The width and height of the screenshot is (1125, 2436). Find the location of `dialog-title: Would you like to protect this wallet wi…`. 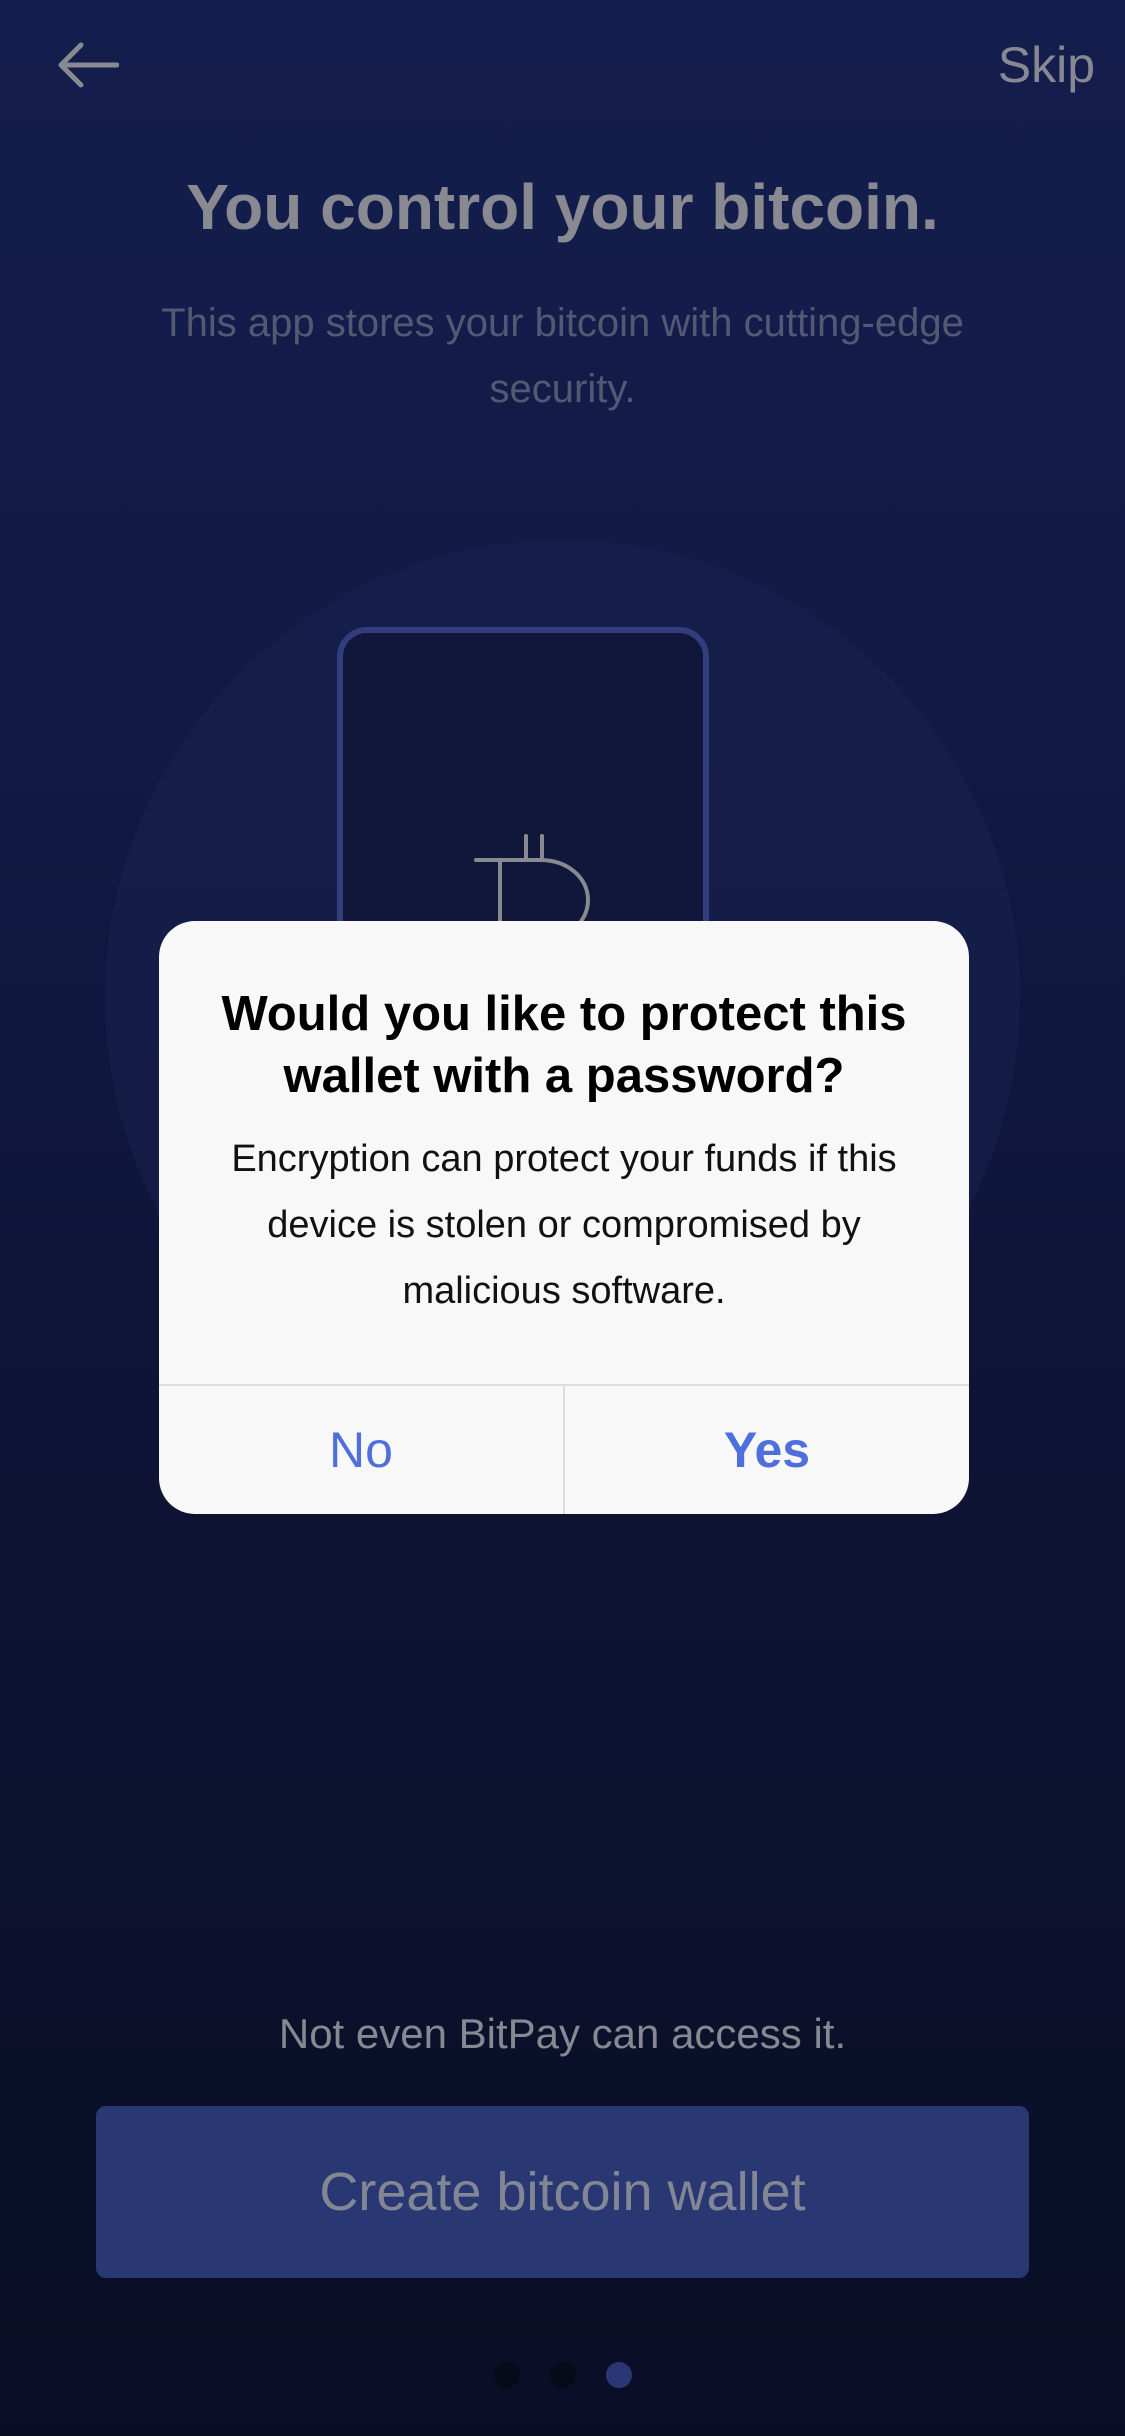

dialog-title: Would you like to protect this wallet wi… is located at coordinates (564, 1045).